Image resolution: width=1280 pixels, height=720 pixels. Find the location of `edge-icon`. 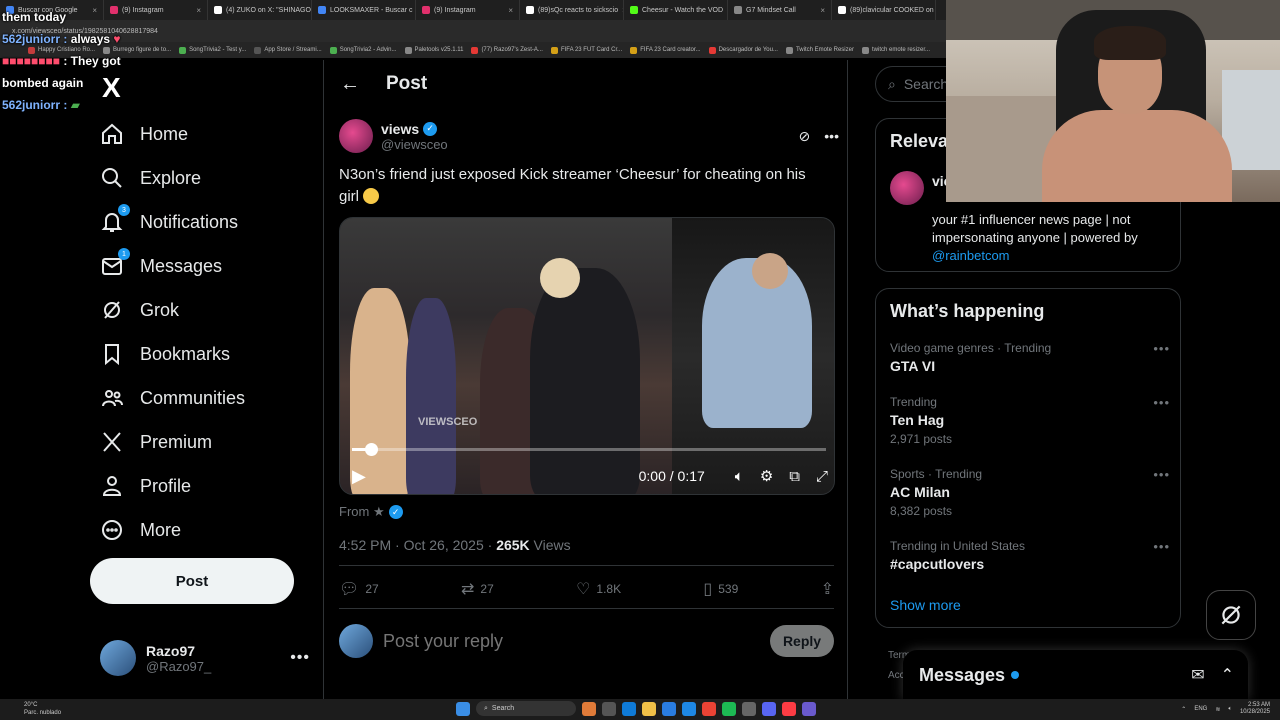

edge-icon is located at coordinates (629, 708).